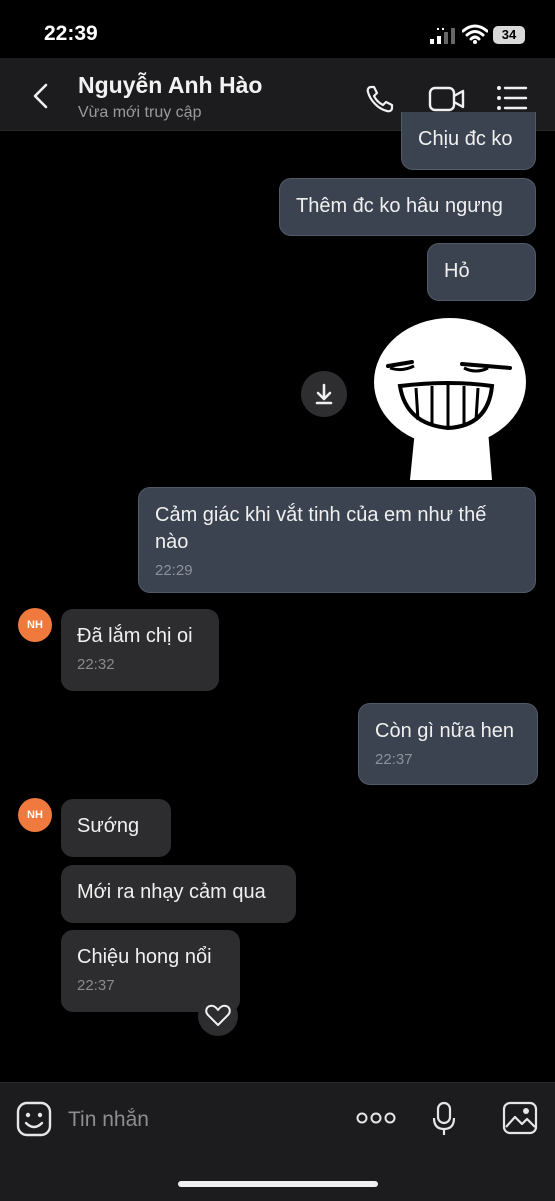  Describe the element at coordinates (475, 34) in the screenshot. I see `wifi-icon` at that location.